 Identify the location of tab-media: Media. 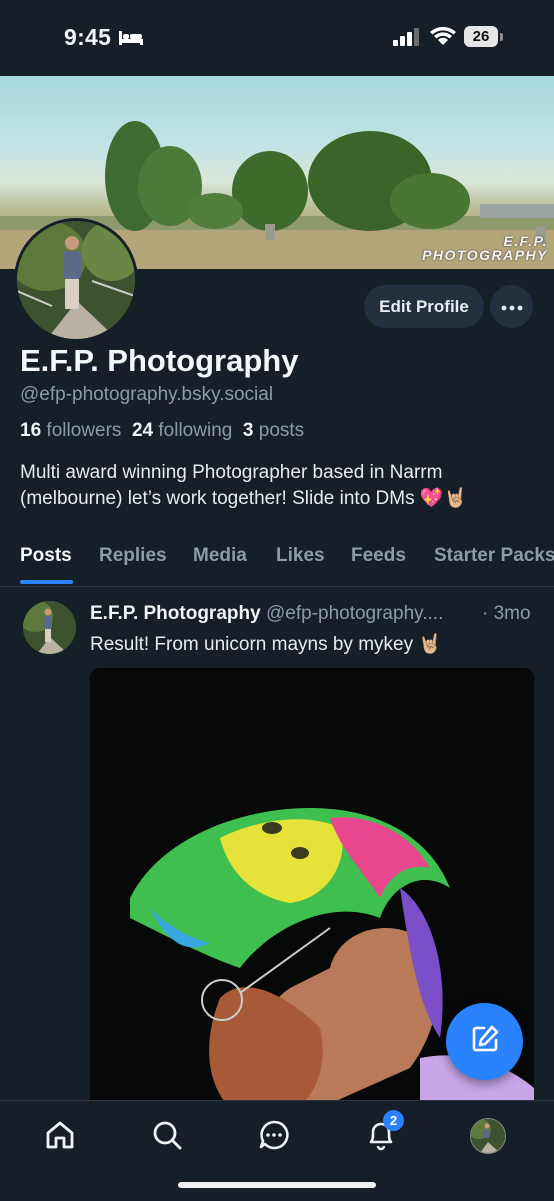
(220, 556).